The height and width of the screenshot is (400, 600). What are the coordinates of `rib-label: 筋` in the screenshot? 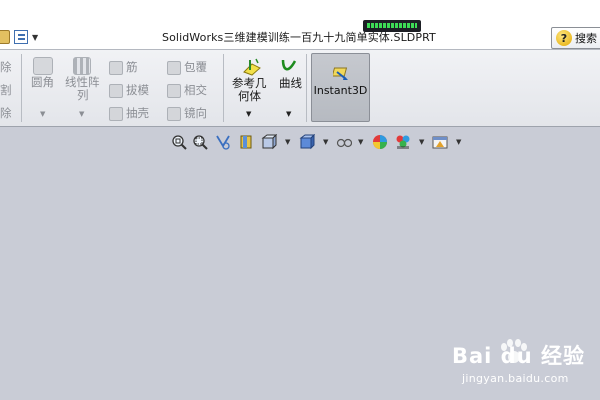 It's located at (132, 67).